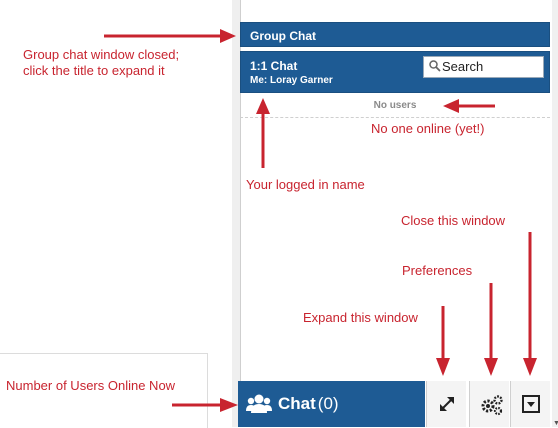 Image resolution: width=558 pixels, height=428 pixels. I want to click on scroll-down-icon: ▼, so click(555, 423).